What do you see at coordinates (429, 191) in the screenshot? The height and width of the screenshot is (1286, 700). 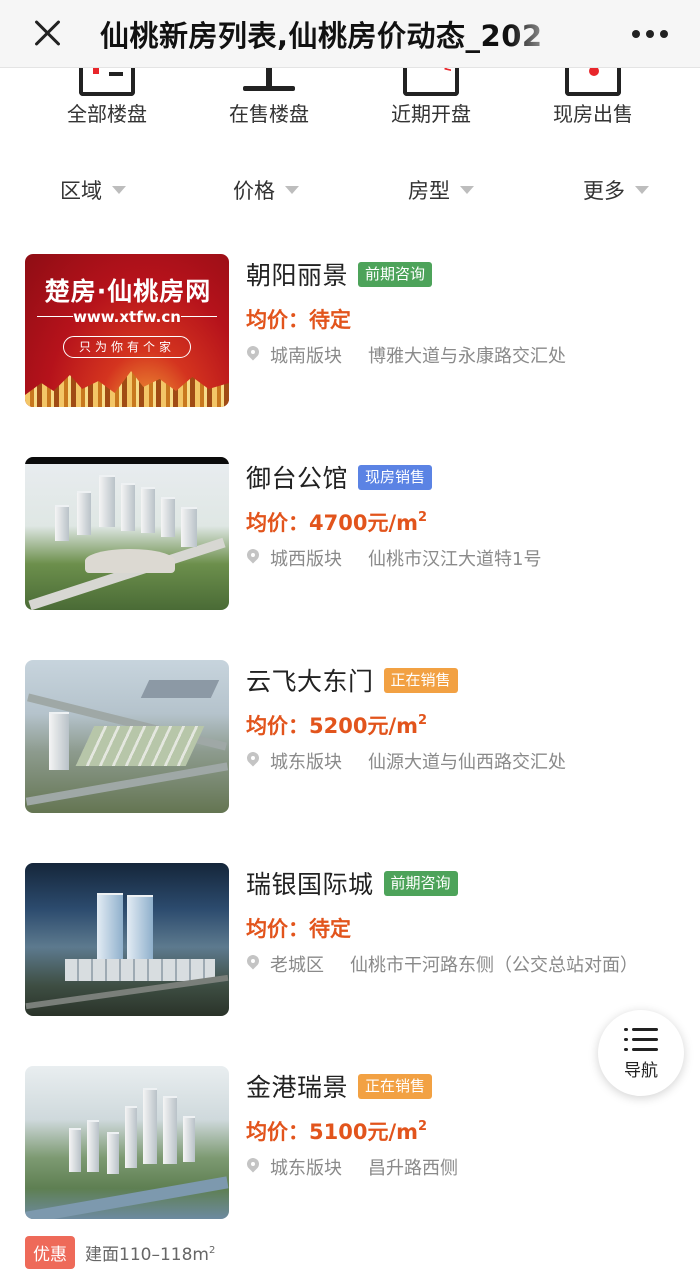 I see `filter-label: 房型` at bounding box center [429, 191].